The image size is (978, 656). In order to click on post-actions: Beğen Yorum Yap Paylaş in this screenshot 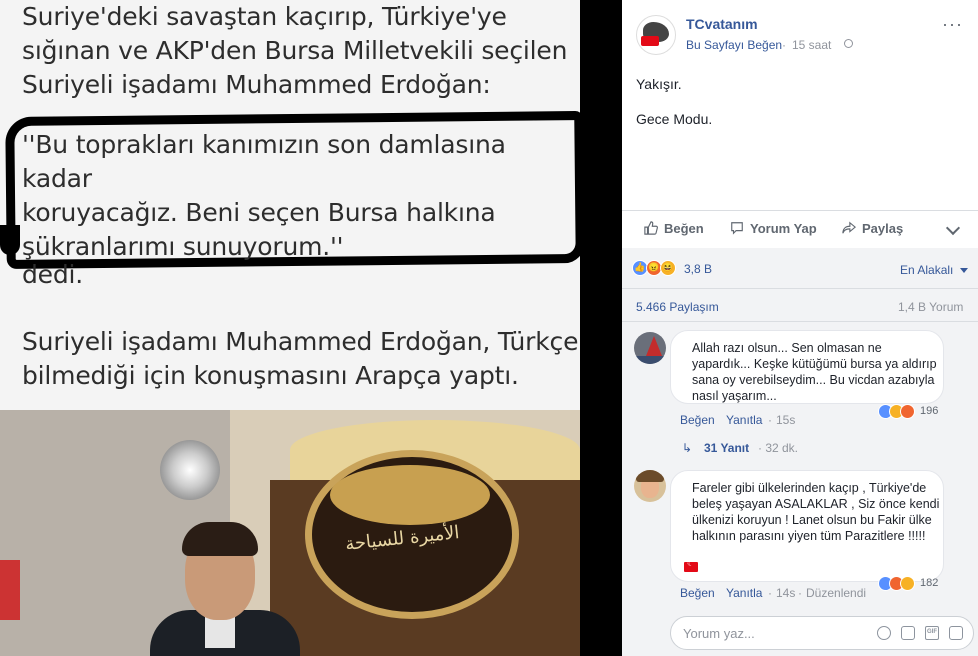, I will do `click(800, 229)`.